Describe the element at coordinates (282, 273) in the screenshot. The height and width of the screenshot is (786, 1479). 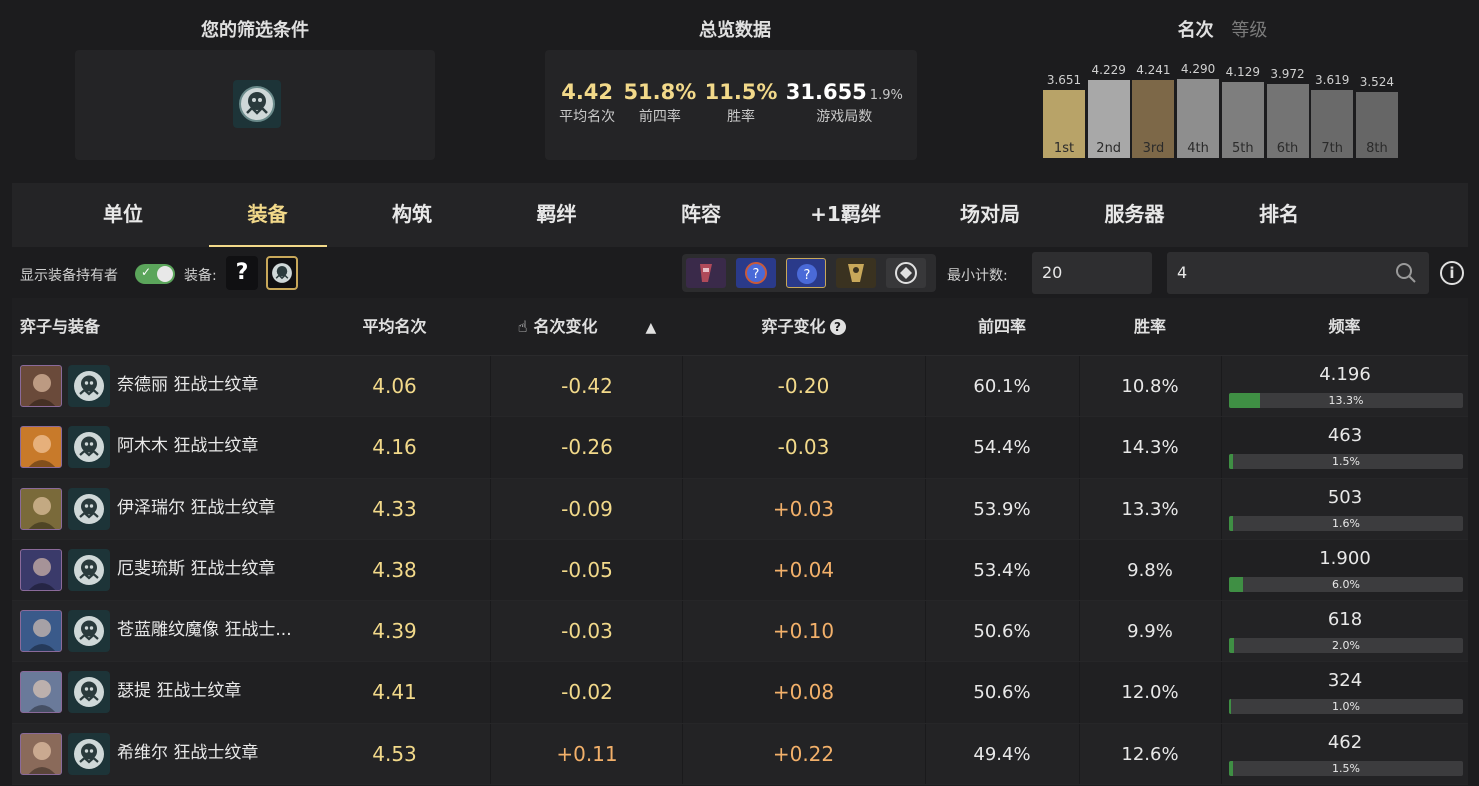
I see `berserker-emblem-selector` at that location.